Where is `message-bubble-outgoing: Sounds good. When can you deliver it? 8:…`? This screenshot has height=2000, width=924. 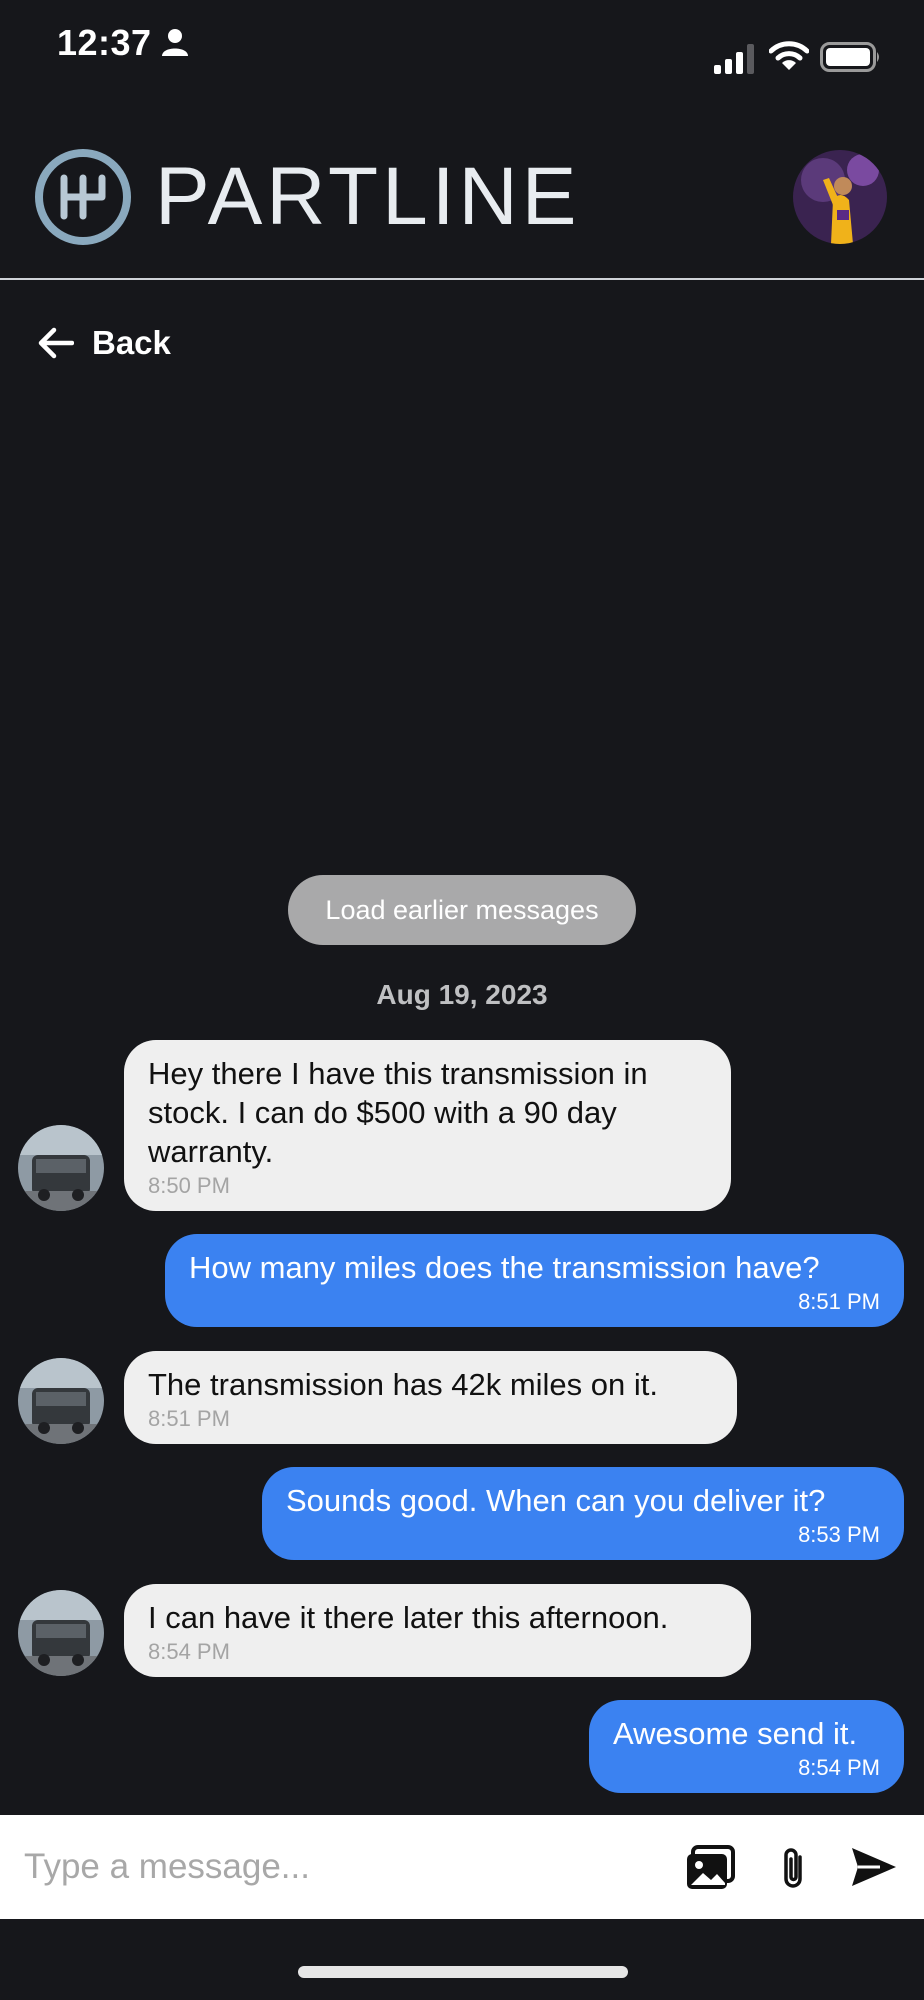 message-bubble-outgoing: Sounds good. When can you deliver it? 8:… is located at coordinates (583, 1513).